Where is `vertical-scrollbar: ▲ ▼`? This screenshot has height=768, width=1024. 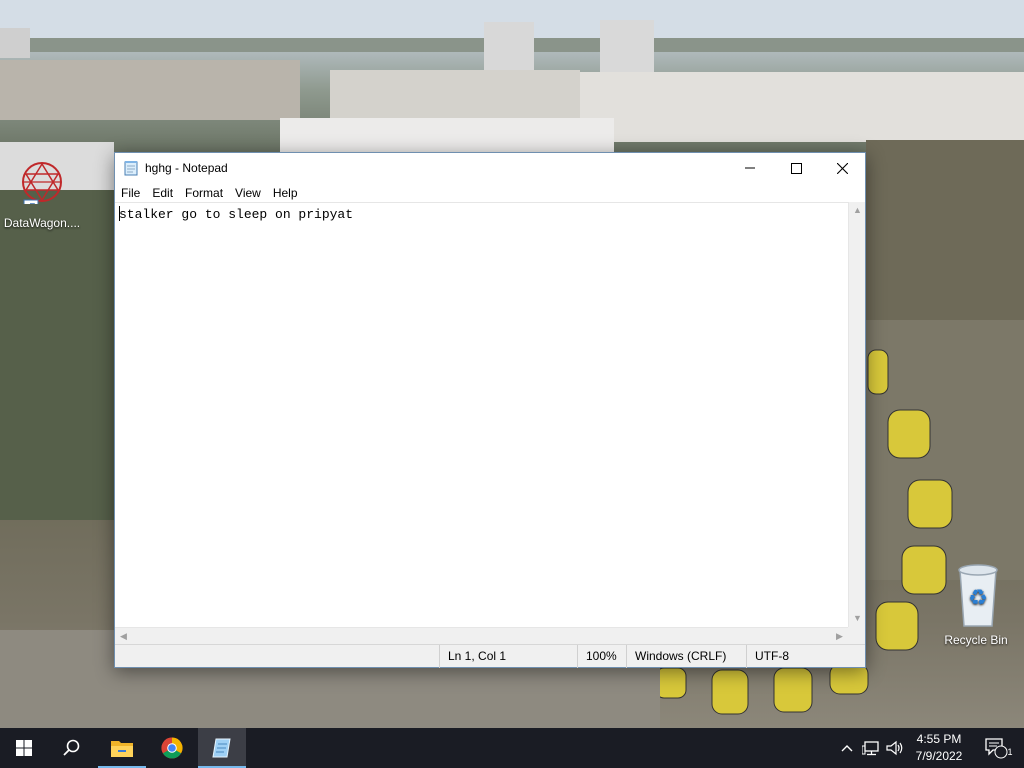
vertical-scrollbar: ▲ ▼ is located at coordinates (856, 414).